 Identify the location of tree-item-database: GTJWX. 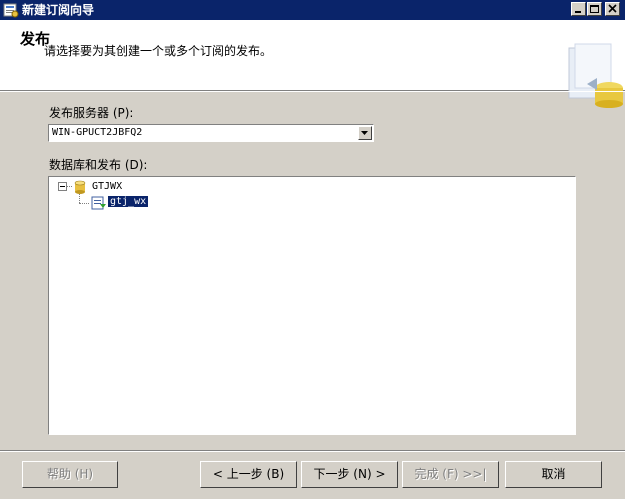
(107, 186).